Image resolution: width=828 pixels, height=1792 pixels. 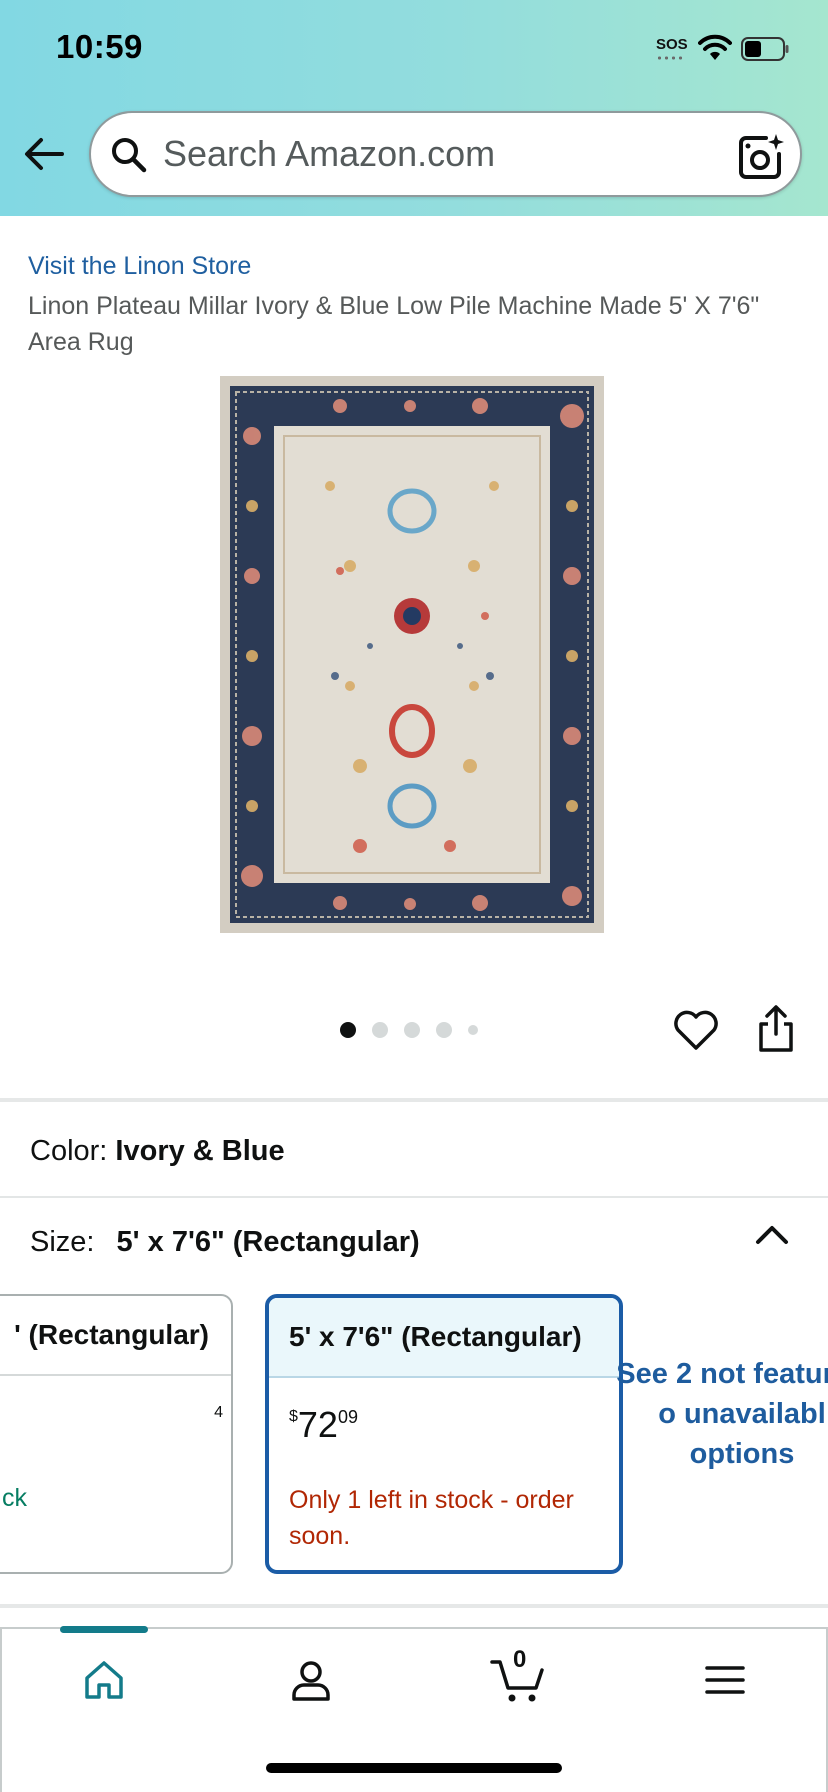 I want to click on home-indicator, so click(x=414, y=1768).